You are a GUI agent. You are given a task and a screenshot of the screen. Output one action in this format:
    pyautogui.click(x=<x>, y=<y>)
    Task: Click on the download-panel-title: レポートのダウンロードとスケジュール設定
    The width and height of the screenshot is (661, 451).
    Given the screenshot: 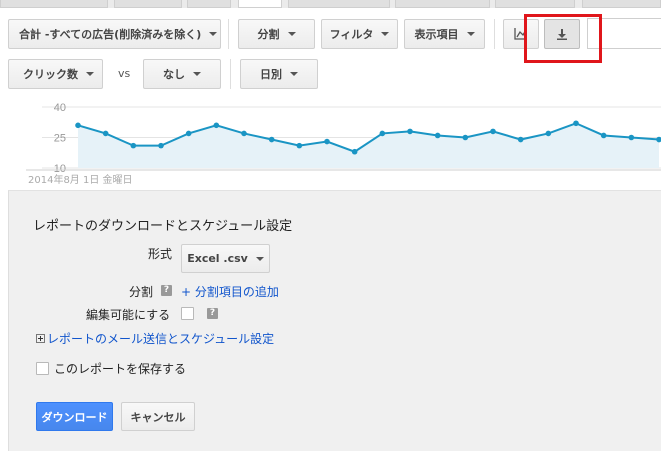 What is the action you would take?
    pyautogui.click(x=163, y=226)
    